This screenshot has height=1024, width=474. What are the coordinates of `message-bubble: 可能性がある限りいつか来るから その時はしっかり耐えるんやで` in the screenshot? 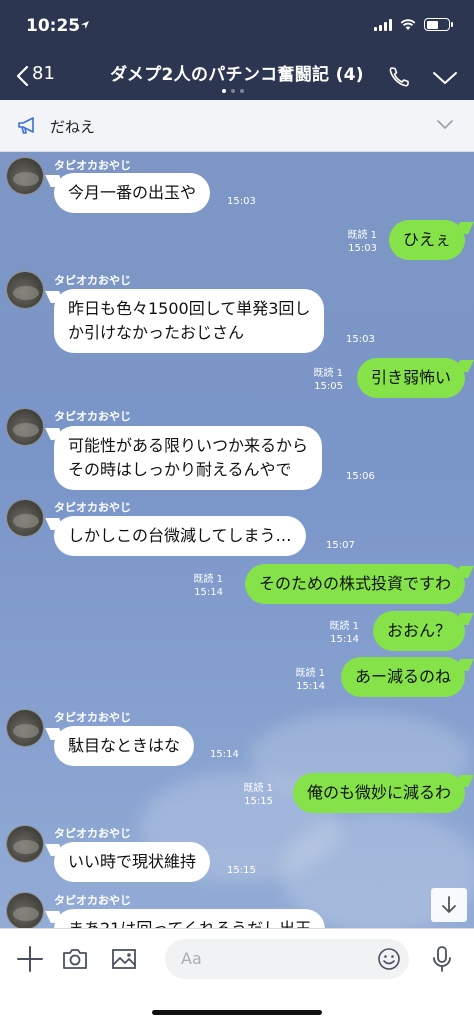 It's located at (188, 458).